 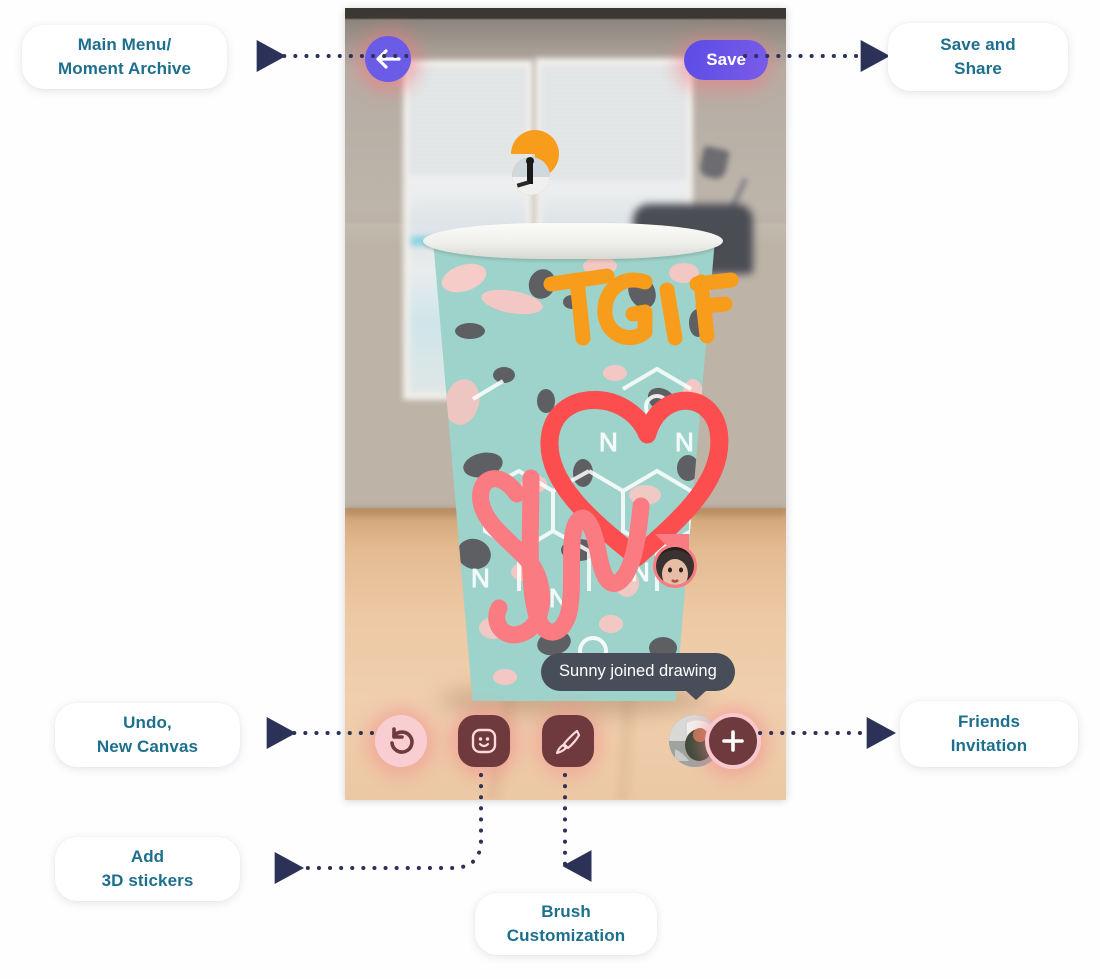 What do you see at coordinates (124, 68) in the screenshot?
I see `callout-main-menu-line2: Moment Archive` at bounding box center [124, 68].